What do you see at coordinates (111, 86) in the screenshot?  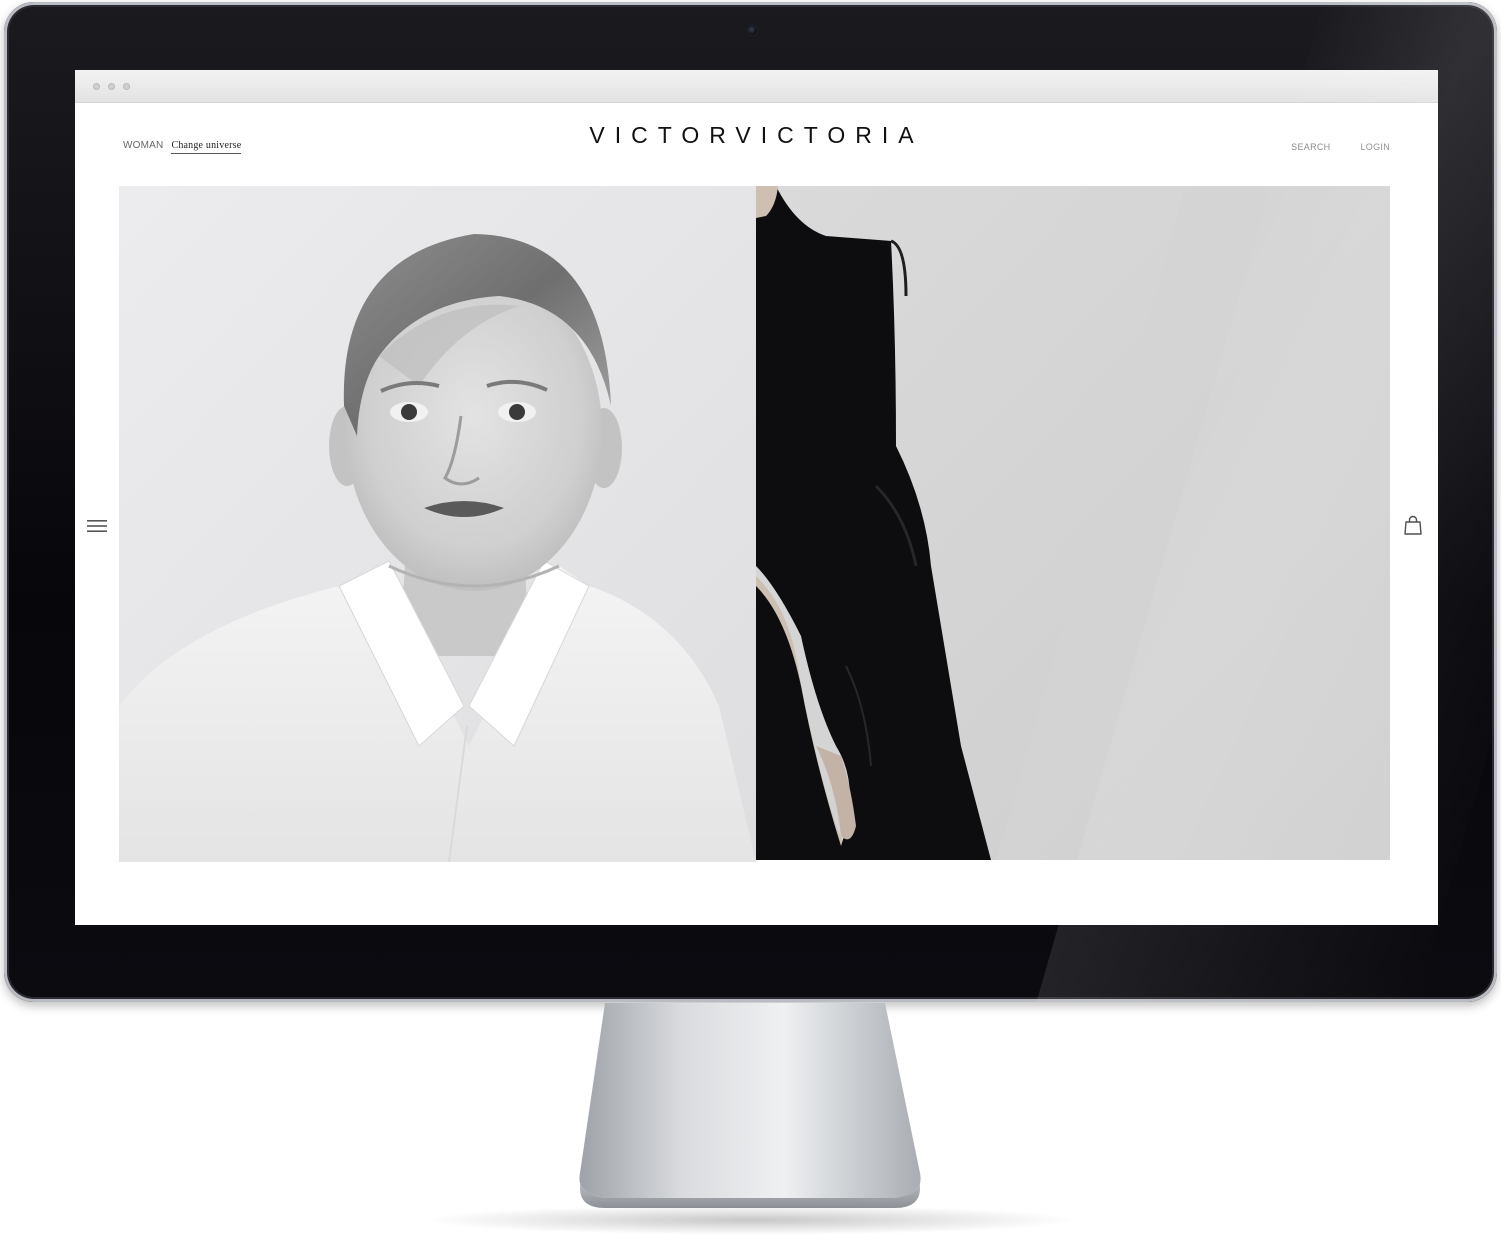 I see `window-minimize-dot` at bounding box center [111, 86].